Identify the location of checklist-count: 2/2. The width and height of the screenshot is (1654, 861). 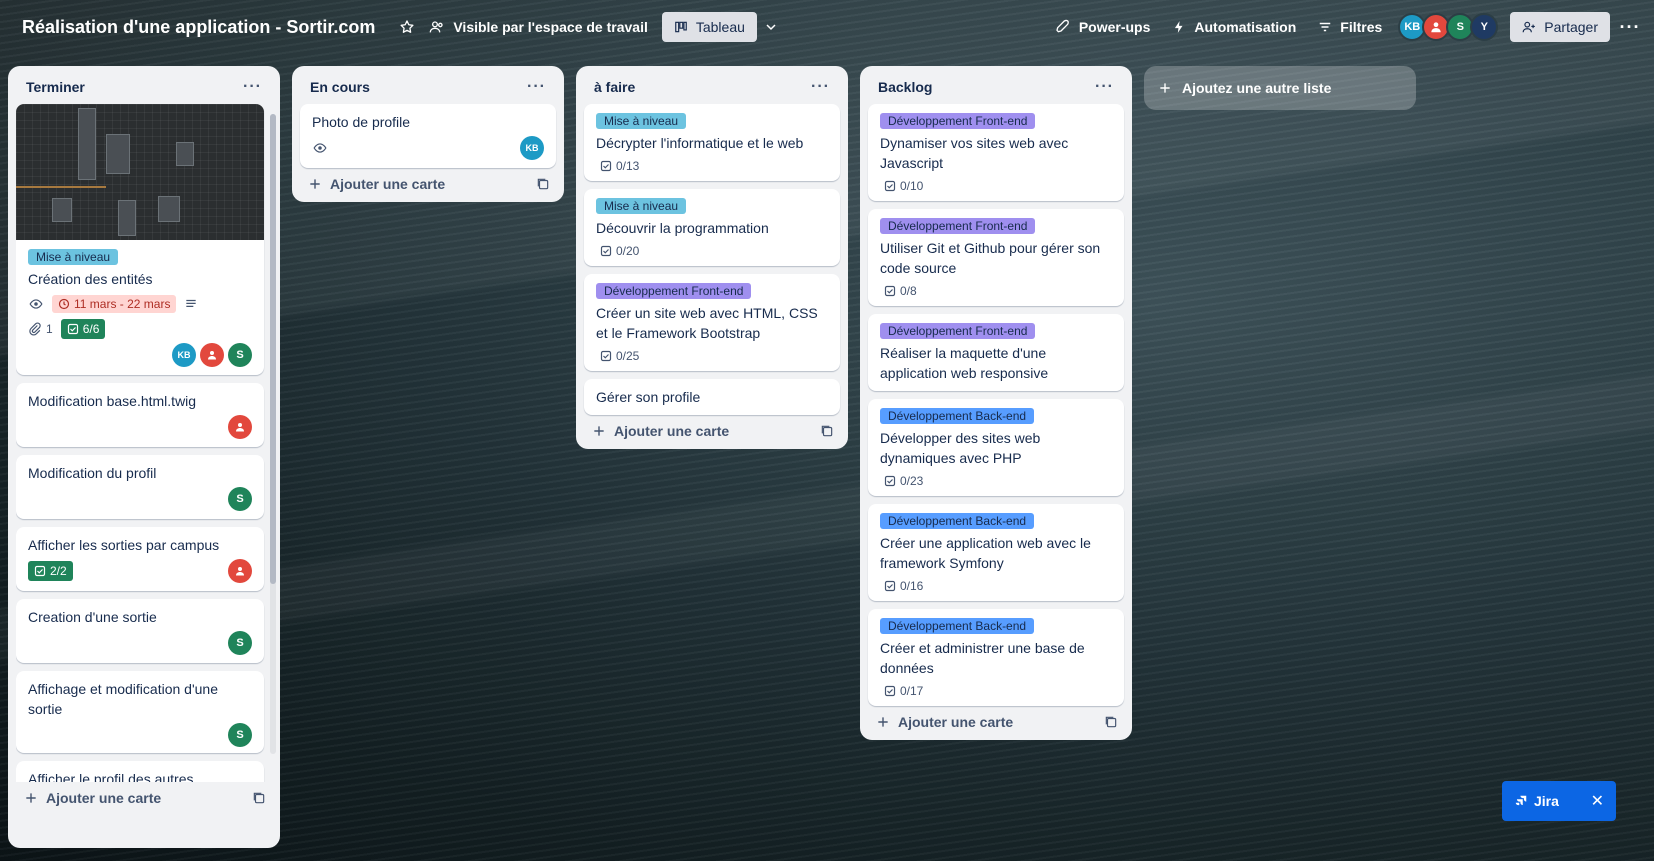
(58, 571).